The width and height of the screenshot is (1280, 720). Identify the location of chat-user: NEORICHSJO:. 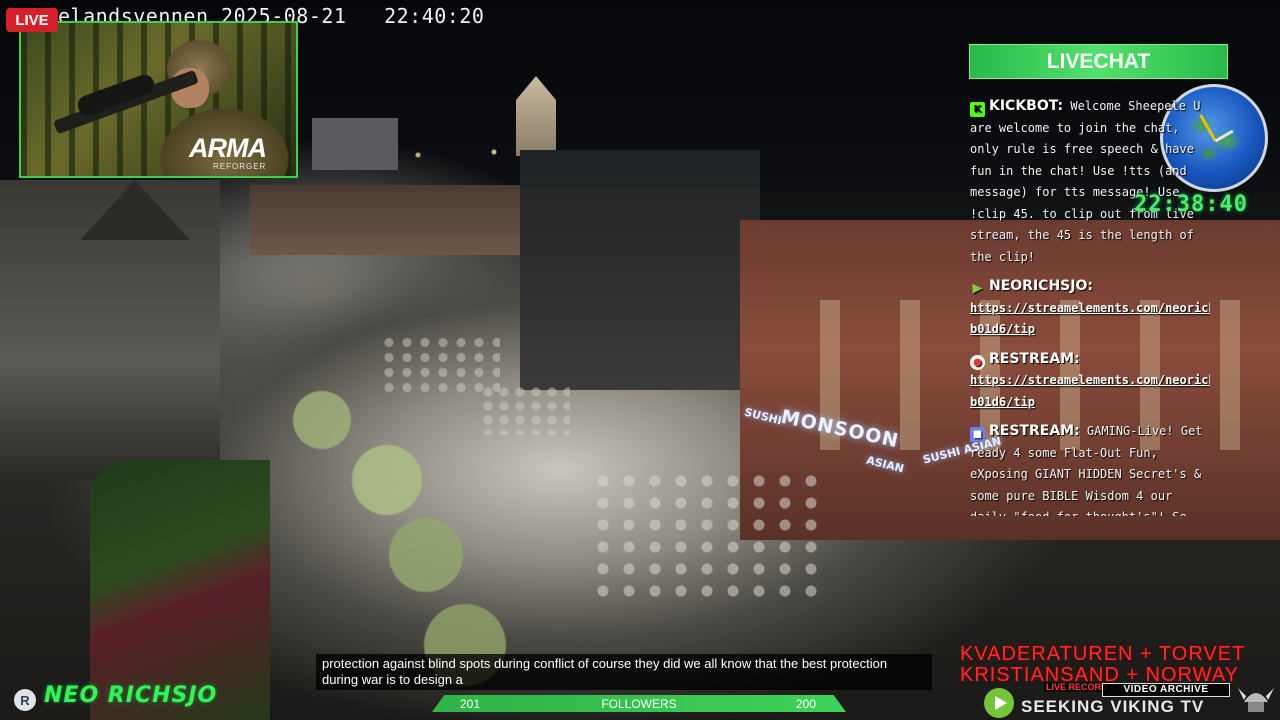
(1041, 286).